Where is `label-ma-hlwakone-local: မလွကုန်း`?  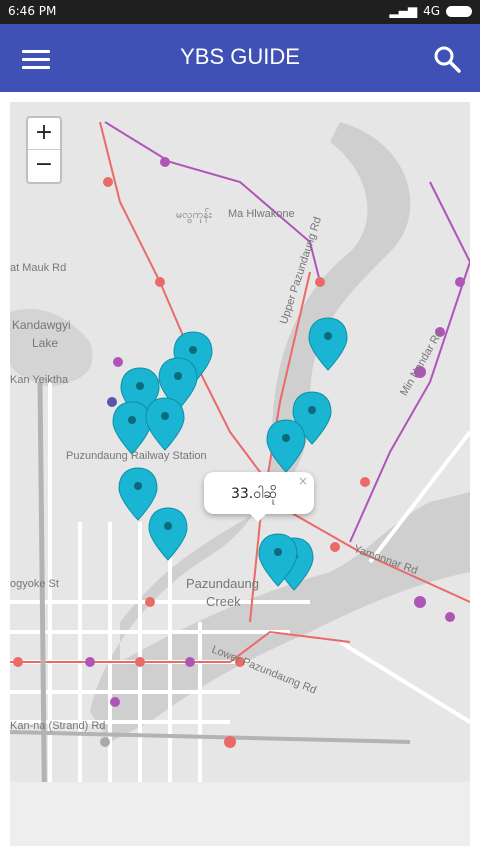 label-ma-hlwakone-local: မလွကုန်း is located at coordinates (194, 215).